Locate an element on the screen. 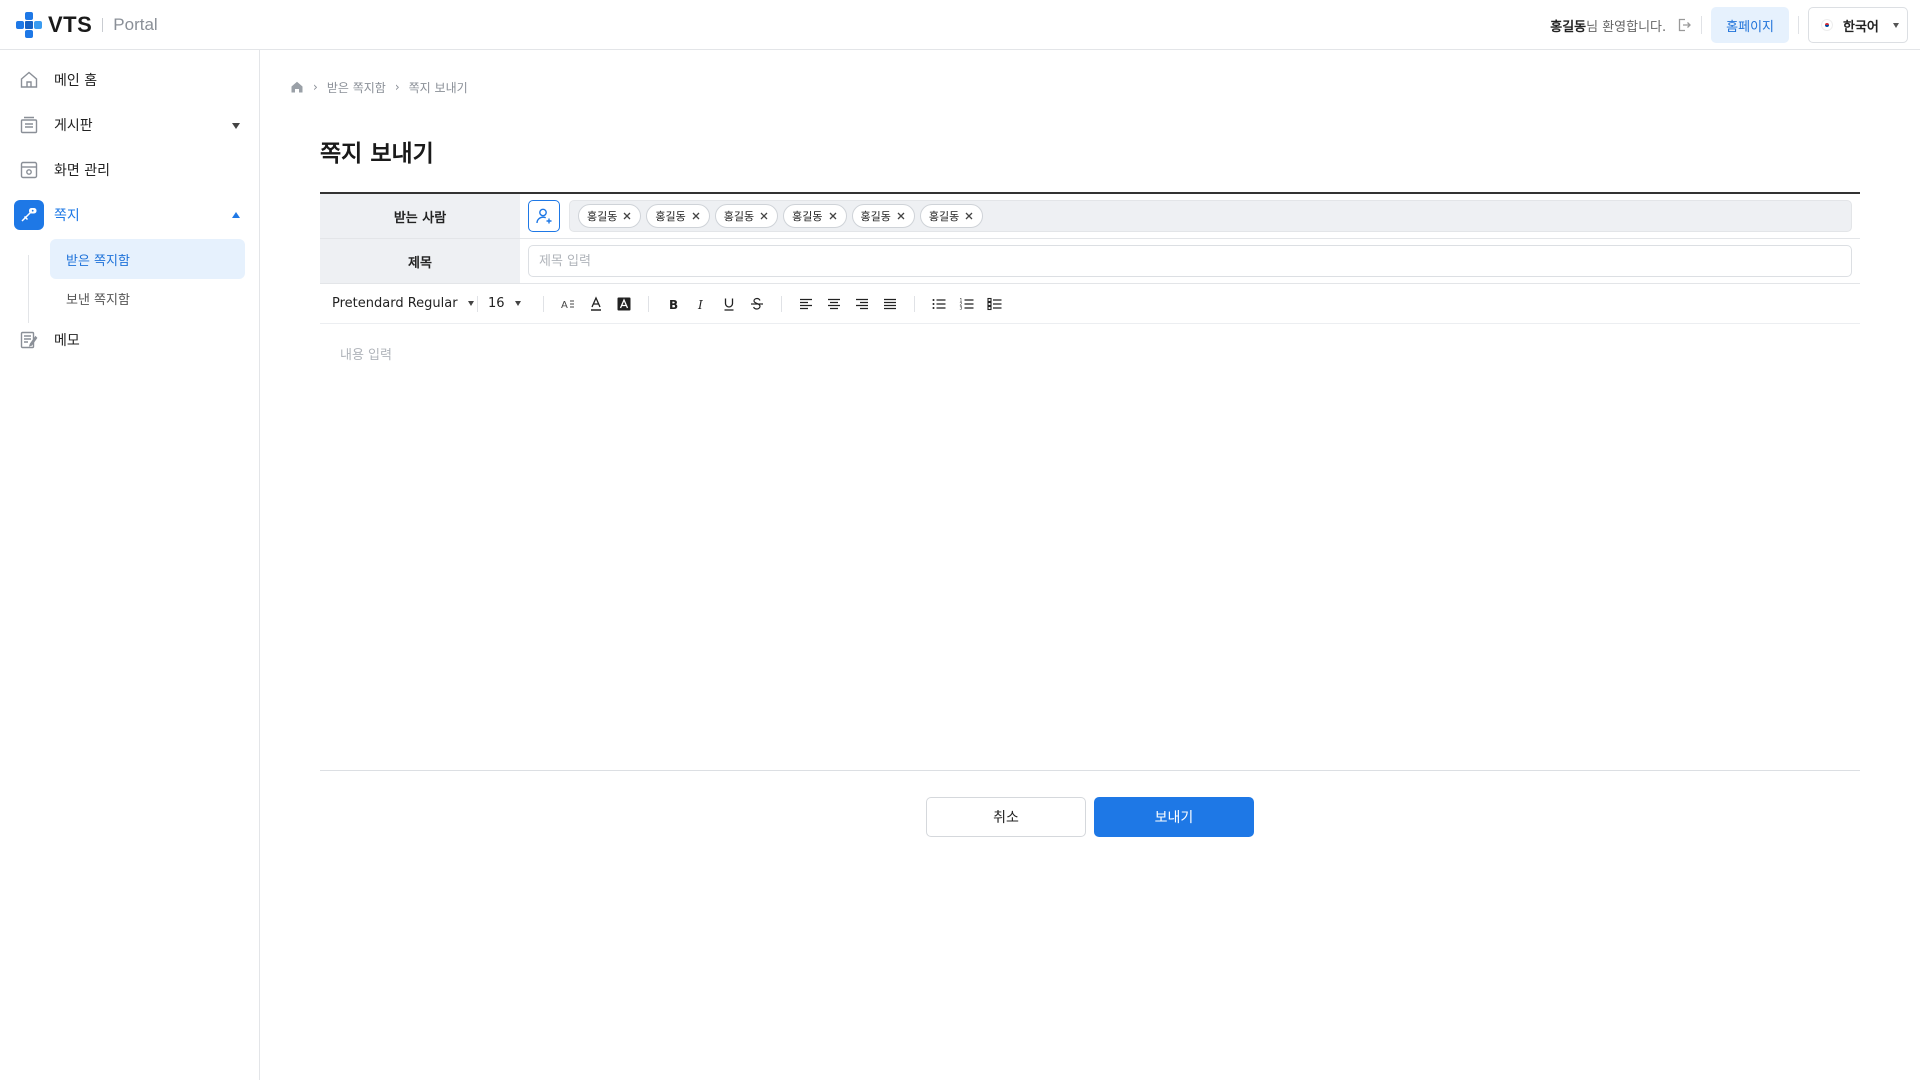 The width and height of the screenshot is (1920, 1080). sidebar-item-screen: 화면 관리 is located at coordinates (130, 170).